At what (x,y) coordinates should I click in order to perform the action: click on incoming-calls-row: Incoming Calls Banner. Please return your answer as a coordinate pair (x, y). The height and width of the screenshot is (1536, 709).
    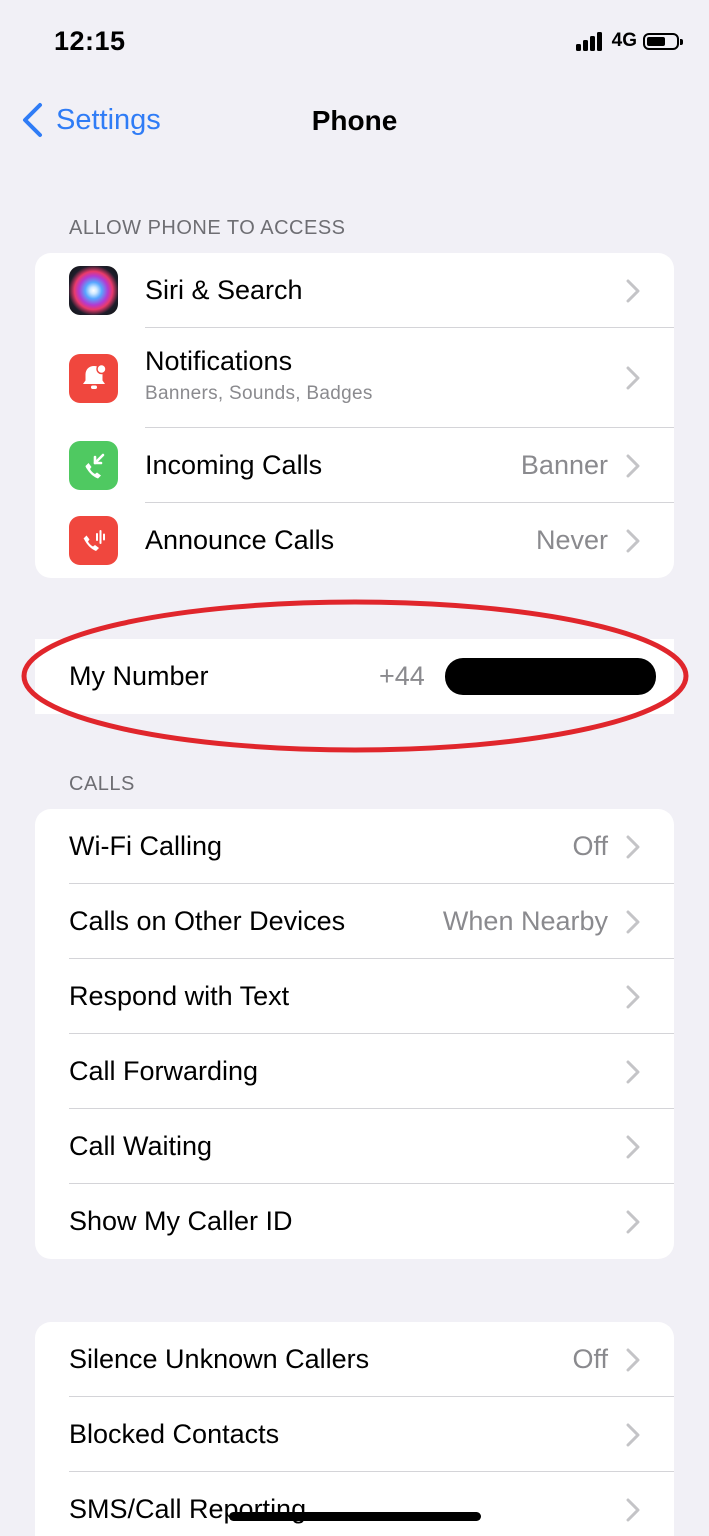
    Looking at the image, I should click on (354, 465).